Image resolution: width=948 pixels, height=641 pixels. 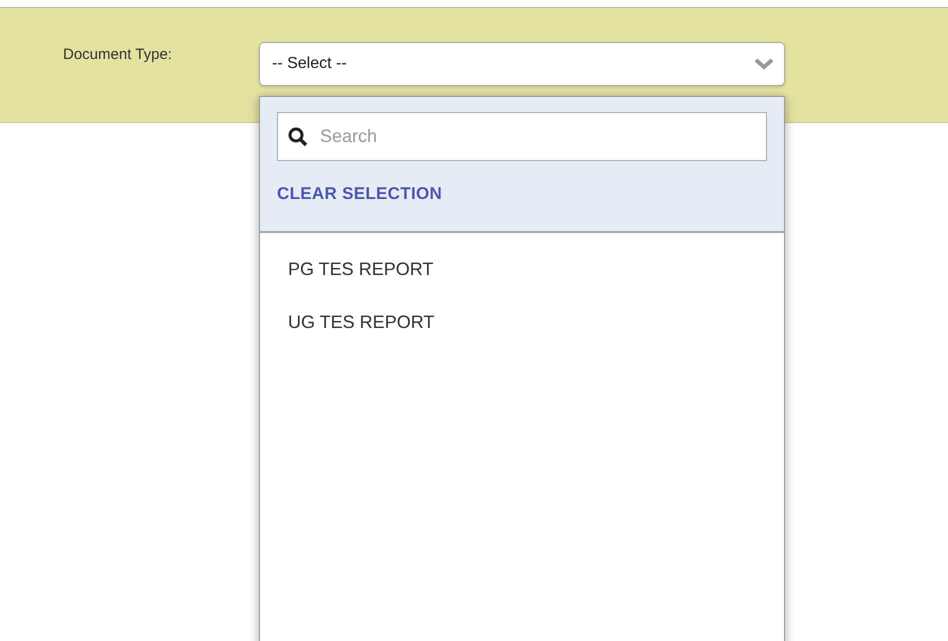 What do you see at coordinates (359, 194) in the screenshot?
I see `clear-selection-link: CLEAR SELECTION` at bounding box center [359, 194].